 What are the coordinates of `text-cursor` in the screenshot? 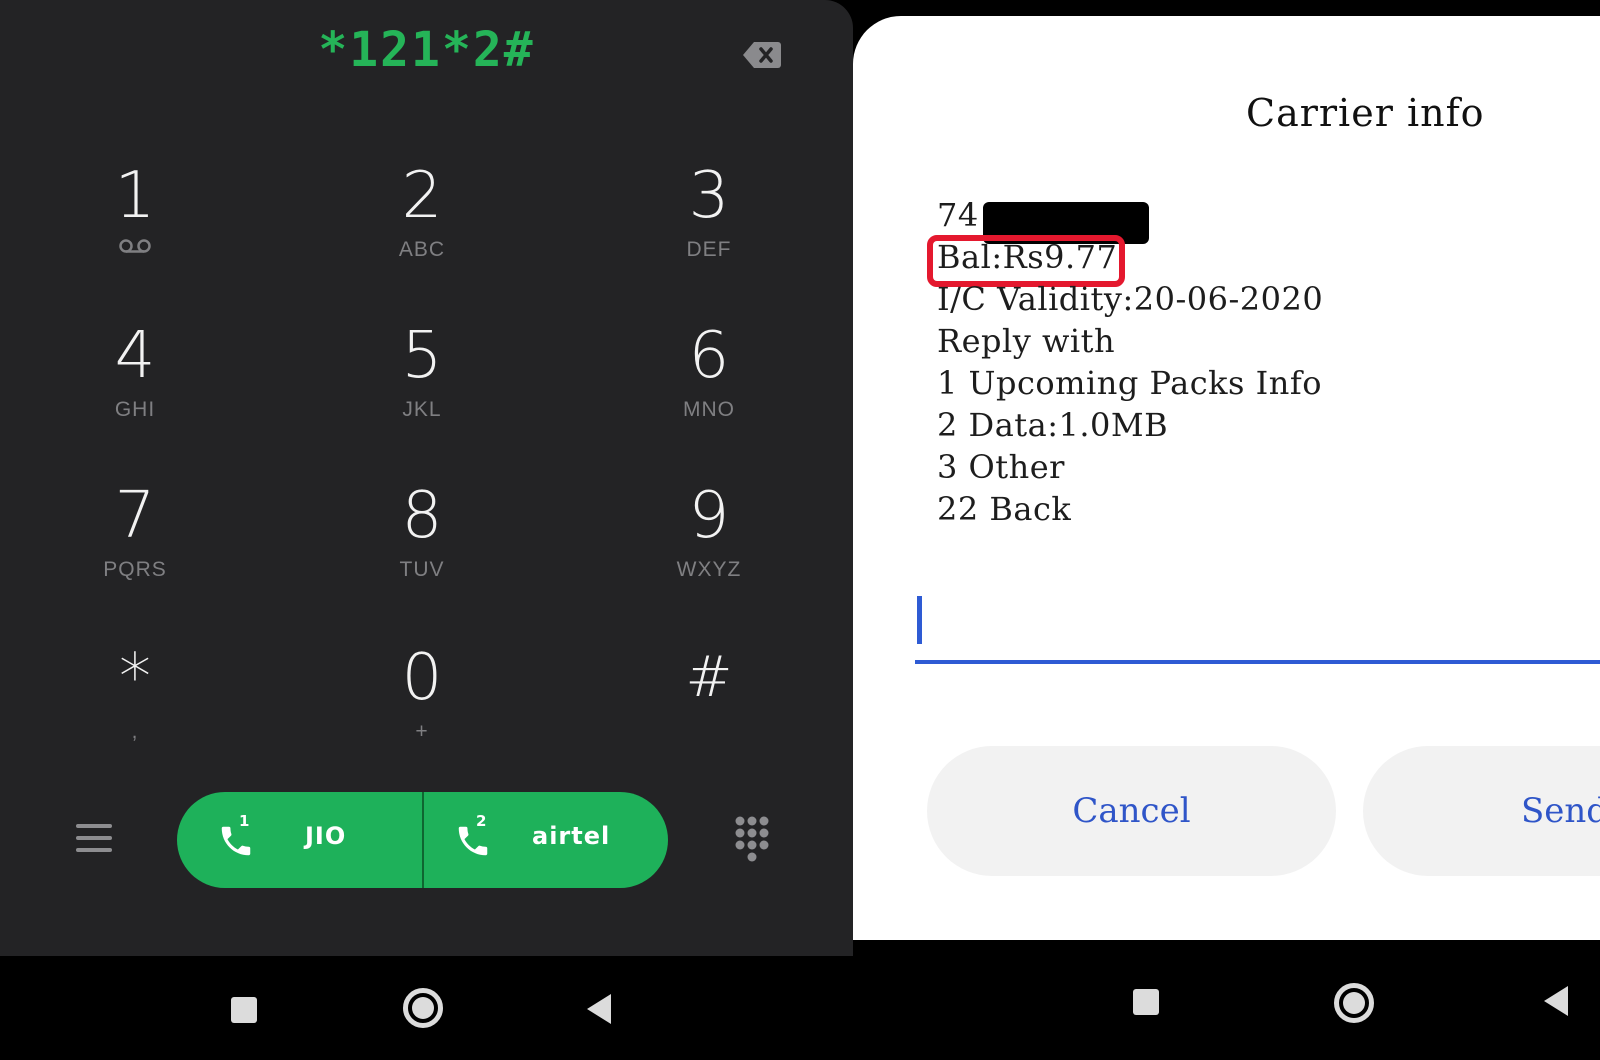 It's located at (919, 620).